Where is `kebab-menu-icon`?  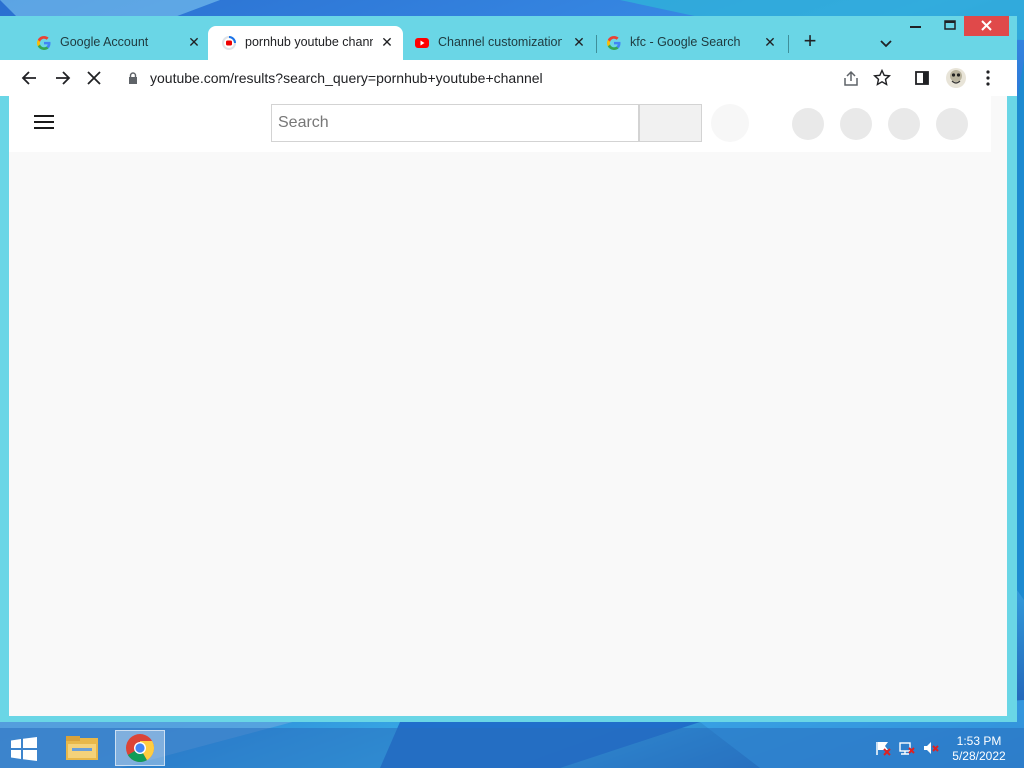 kebab-menu-icon is located at coordinates (988, 78).